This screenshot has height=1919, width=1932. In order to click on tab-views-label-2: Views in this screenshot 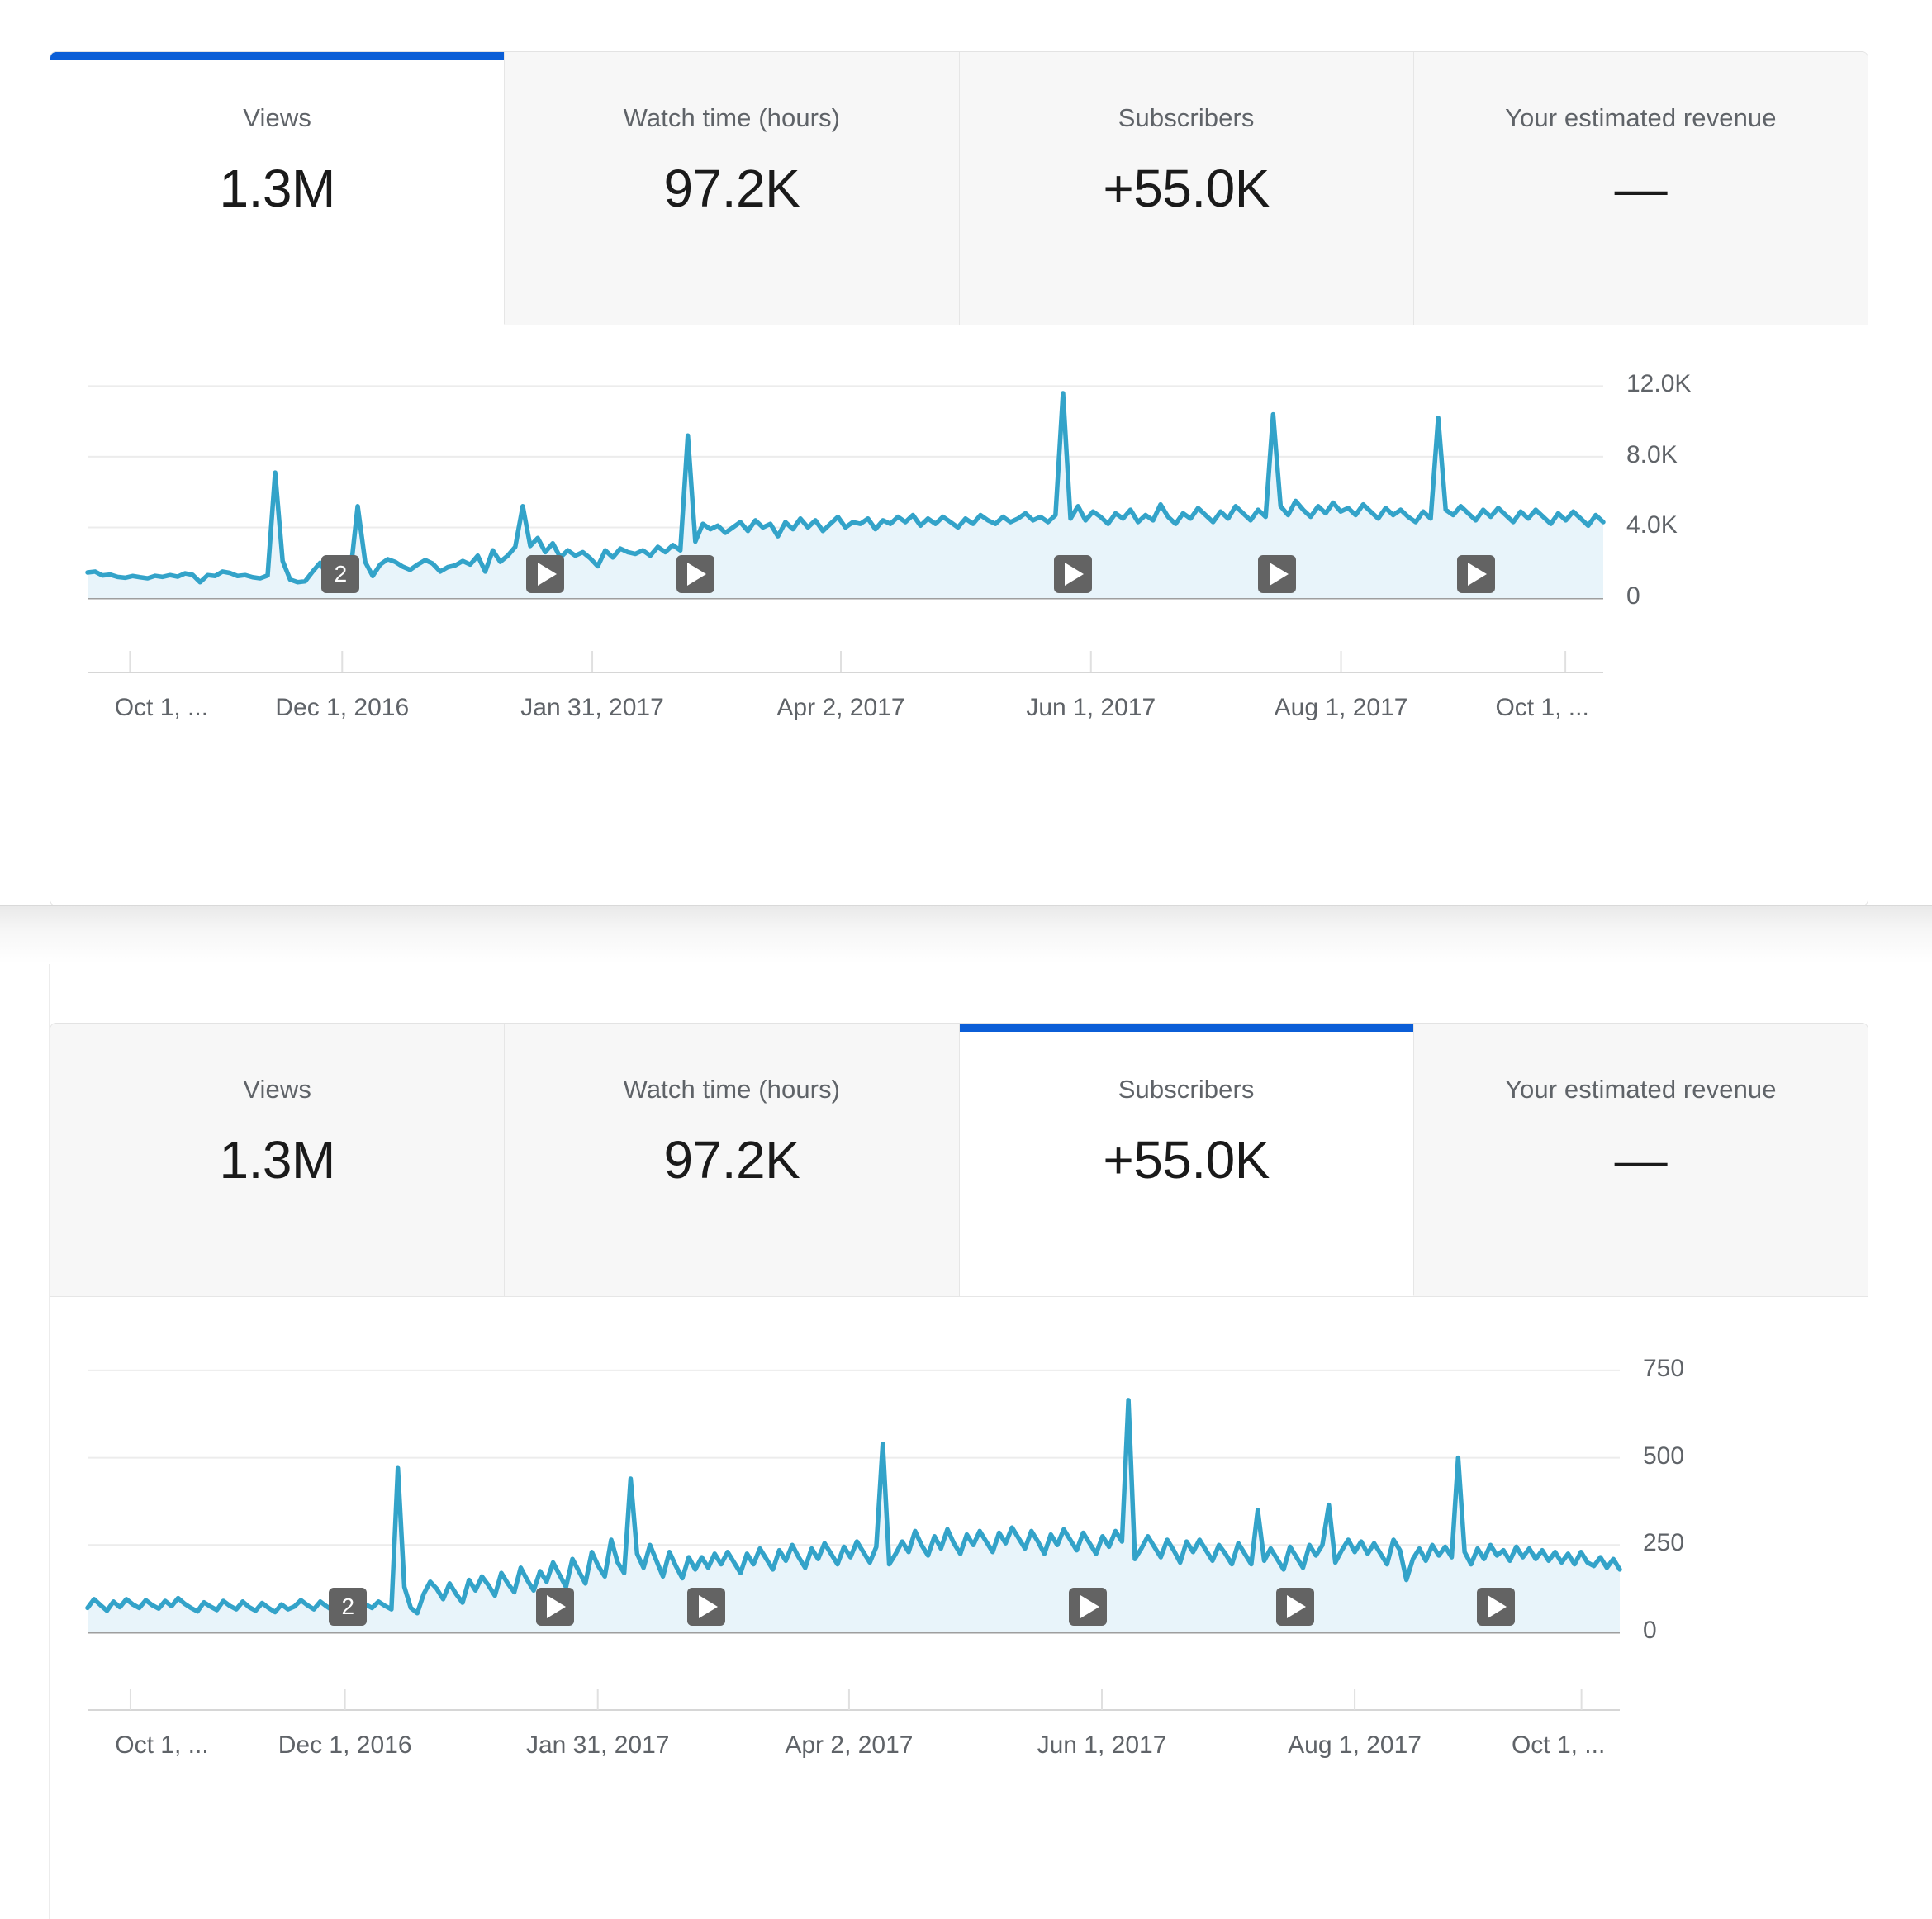, I will do `click(277, 1089)`.